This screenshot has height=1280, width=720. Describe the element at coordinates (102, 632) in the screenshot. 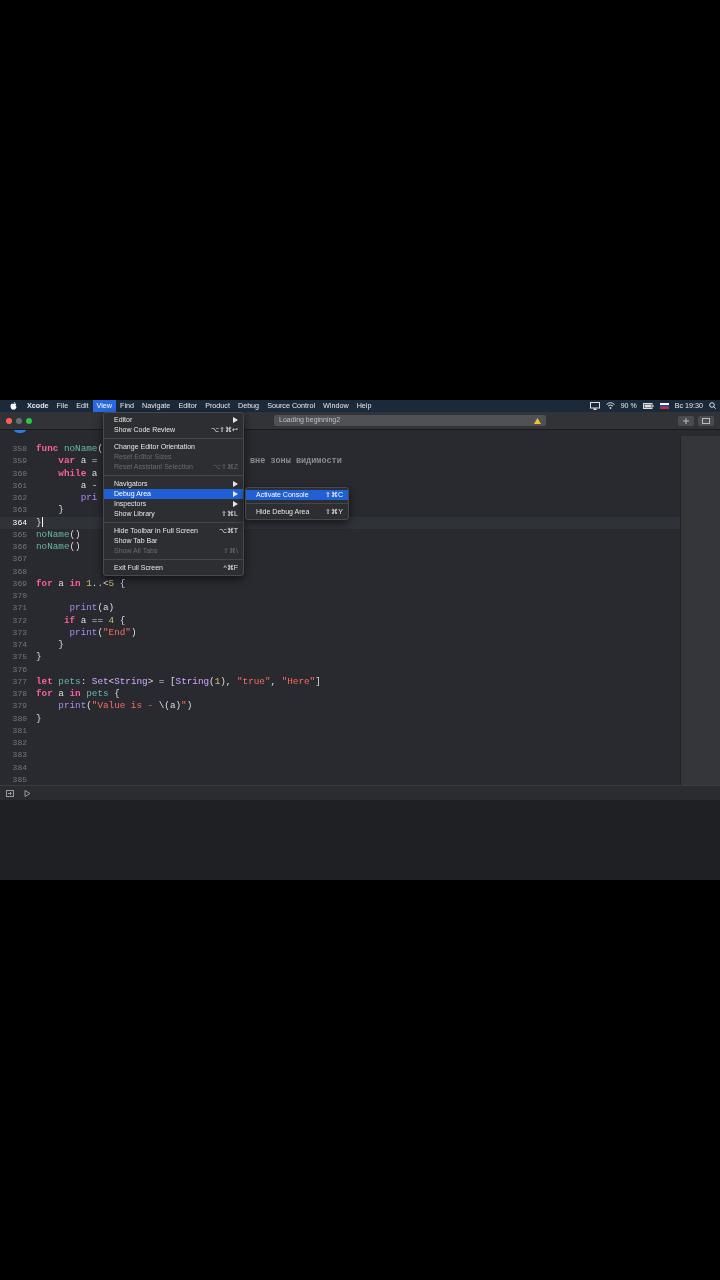

I see `code-line: print("End")` at that location.